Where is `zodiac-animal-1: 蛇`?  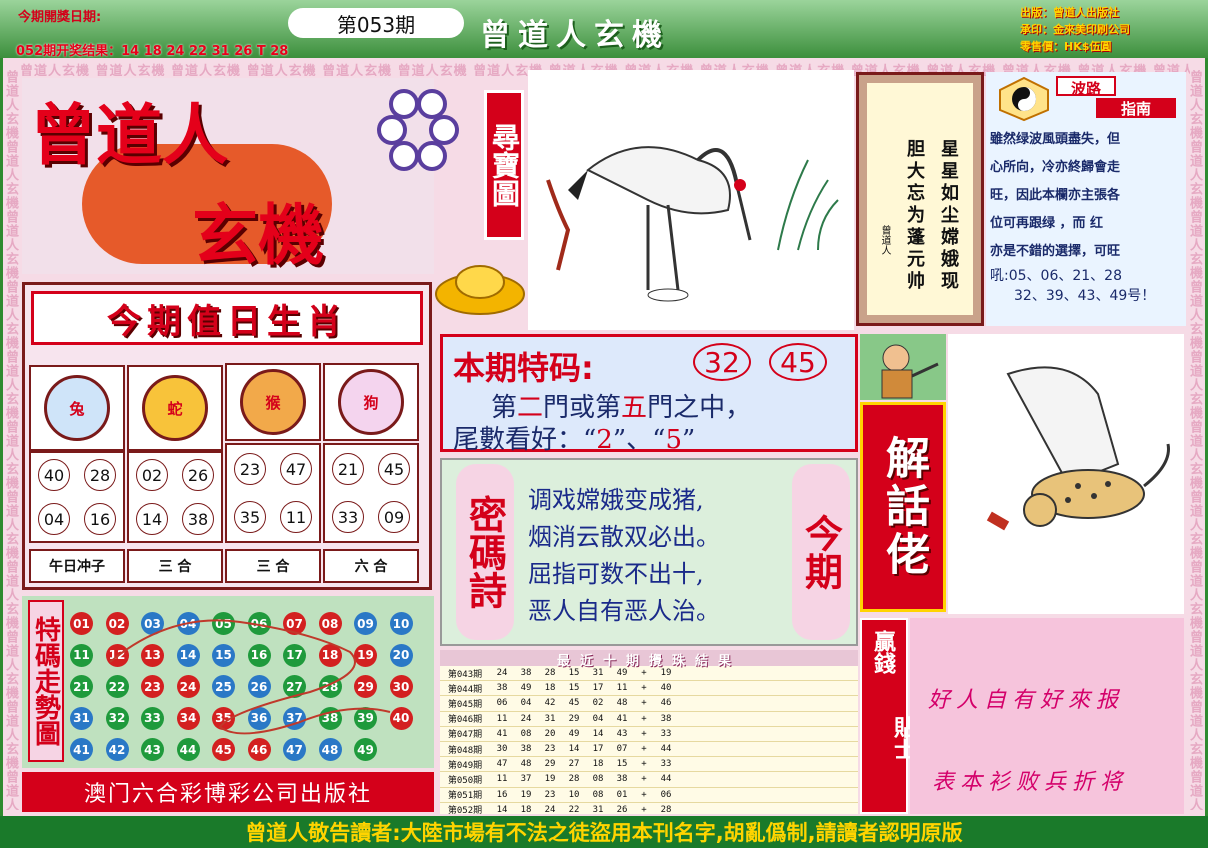 zodiac-animal-1: 蛇 is located at coordinates (175, 408).